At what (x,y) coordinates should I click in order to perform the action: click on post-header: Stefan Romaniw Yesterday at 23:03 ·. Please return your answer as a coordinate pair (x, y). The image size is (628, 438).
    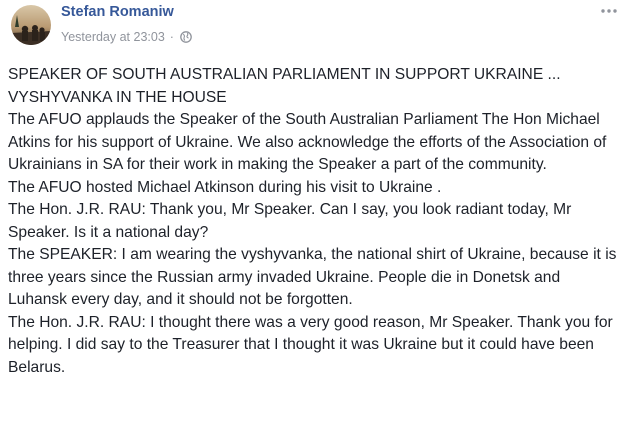
    Looking at the image, I should click on (314, 28).